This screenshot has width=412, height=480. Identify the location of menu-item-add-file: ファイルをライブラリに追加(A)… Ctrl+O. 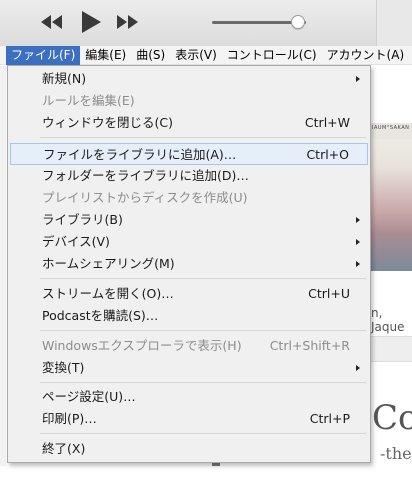
(189, 154).